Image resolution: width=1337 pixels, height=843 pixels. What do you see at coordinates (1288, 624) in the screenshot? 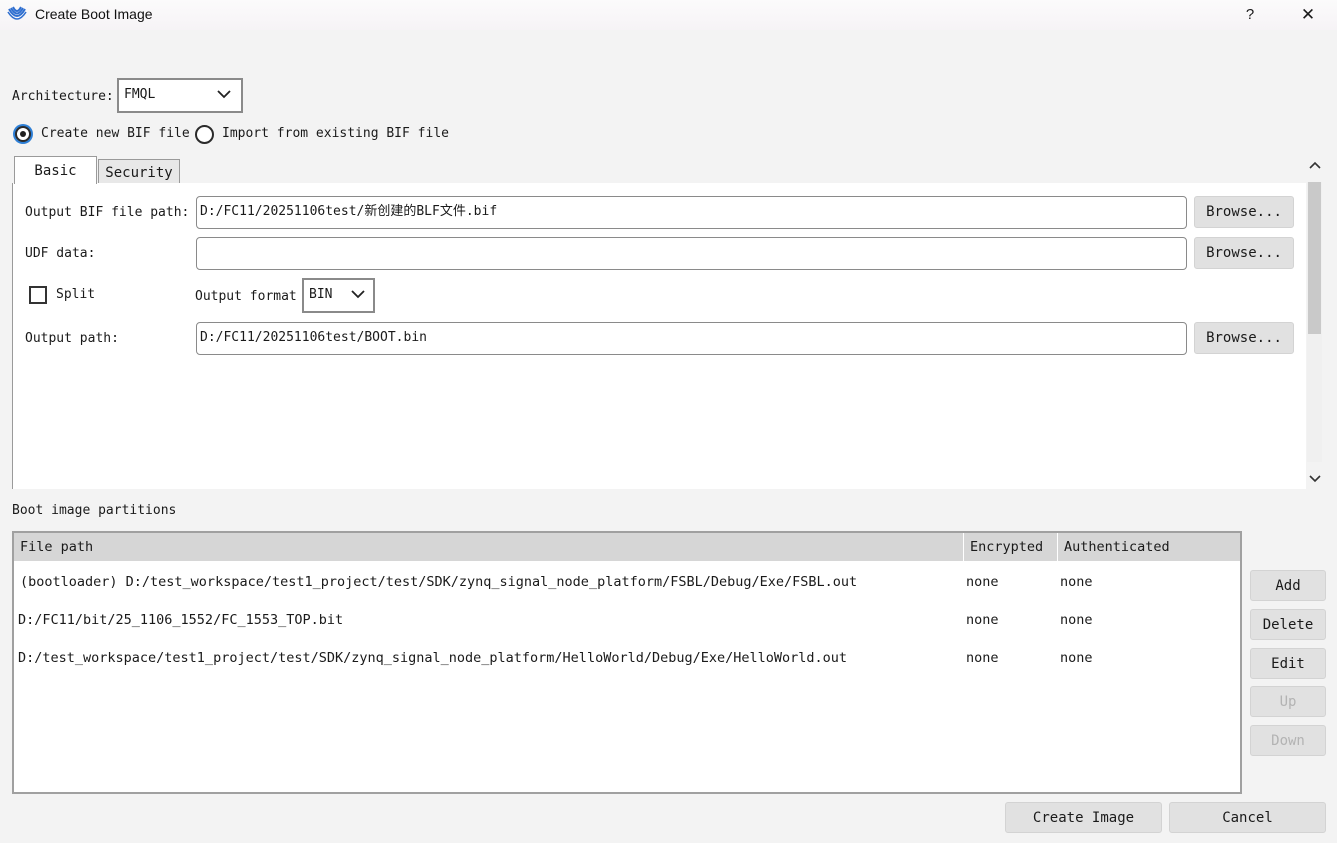
I see `delete-button: Delete` at bounding box center [1288, 624].